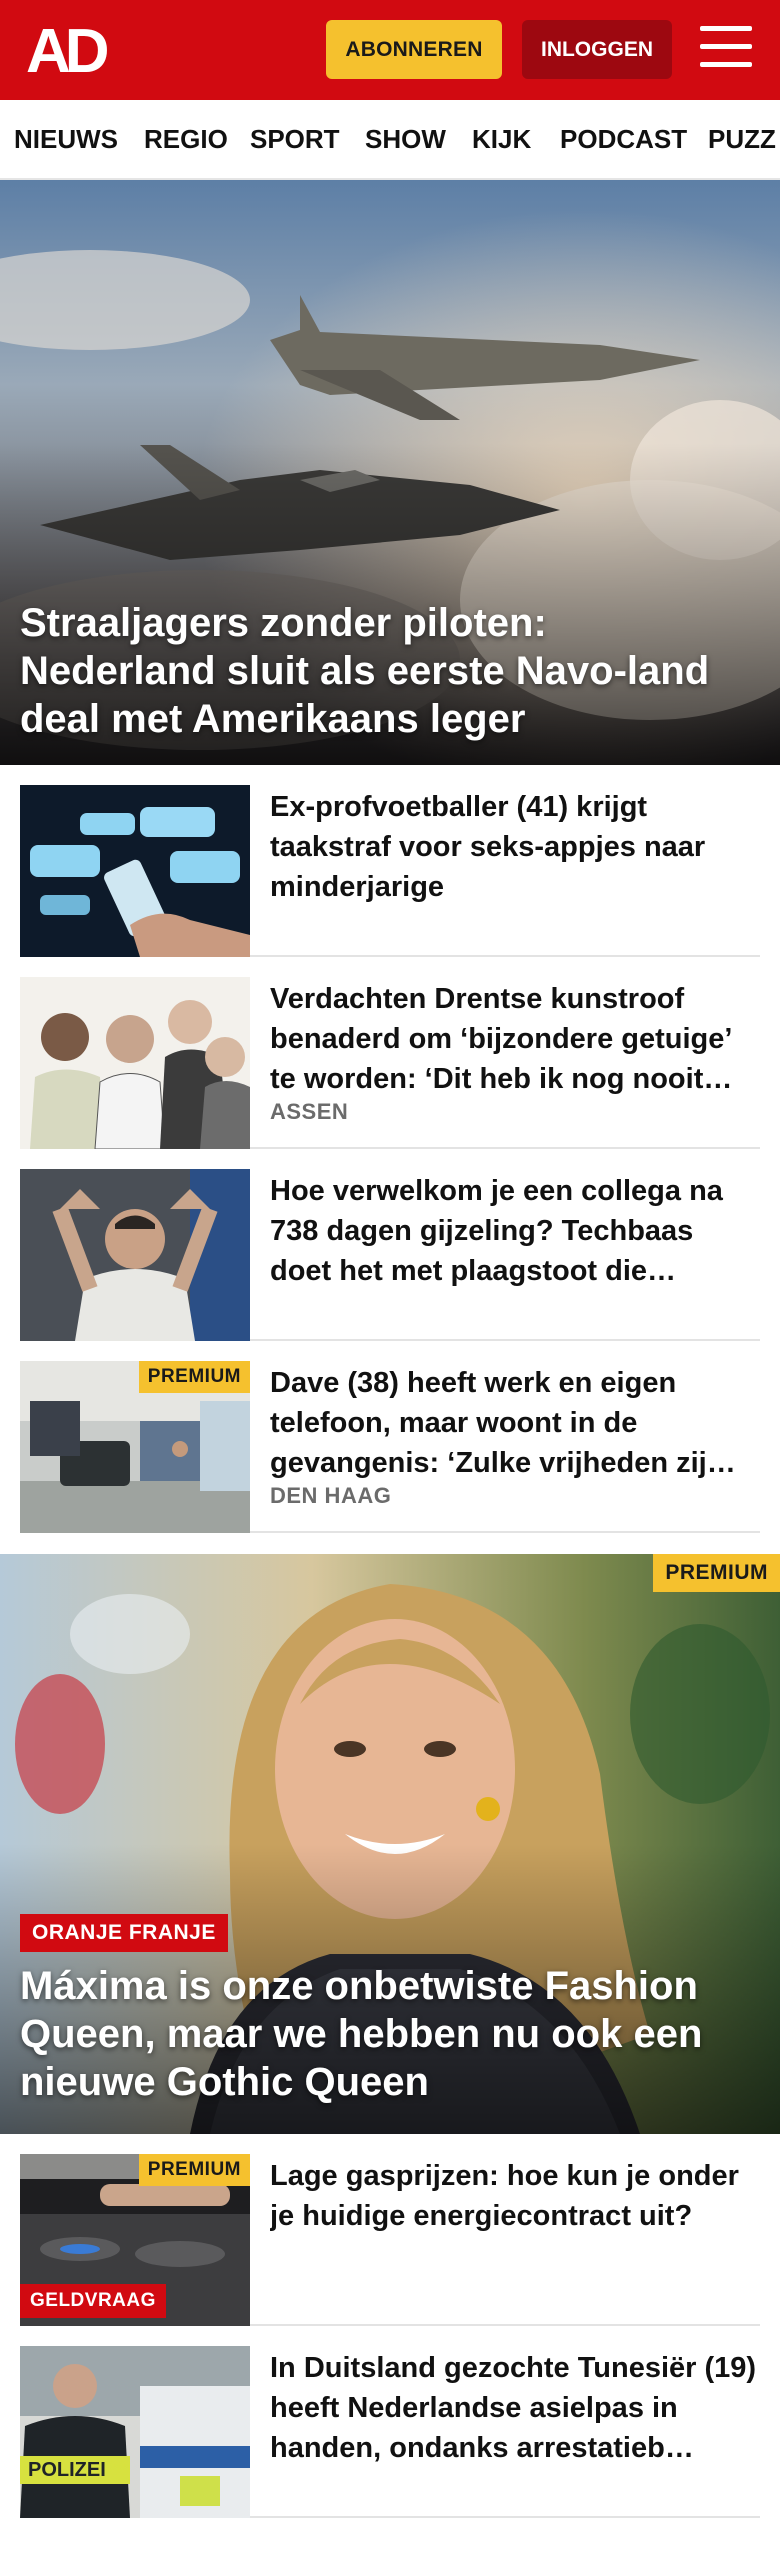  I want to click on nav-item-sport: SPORT, so click(295, 139).